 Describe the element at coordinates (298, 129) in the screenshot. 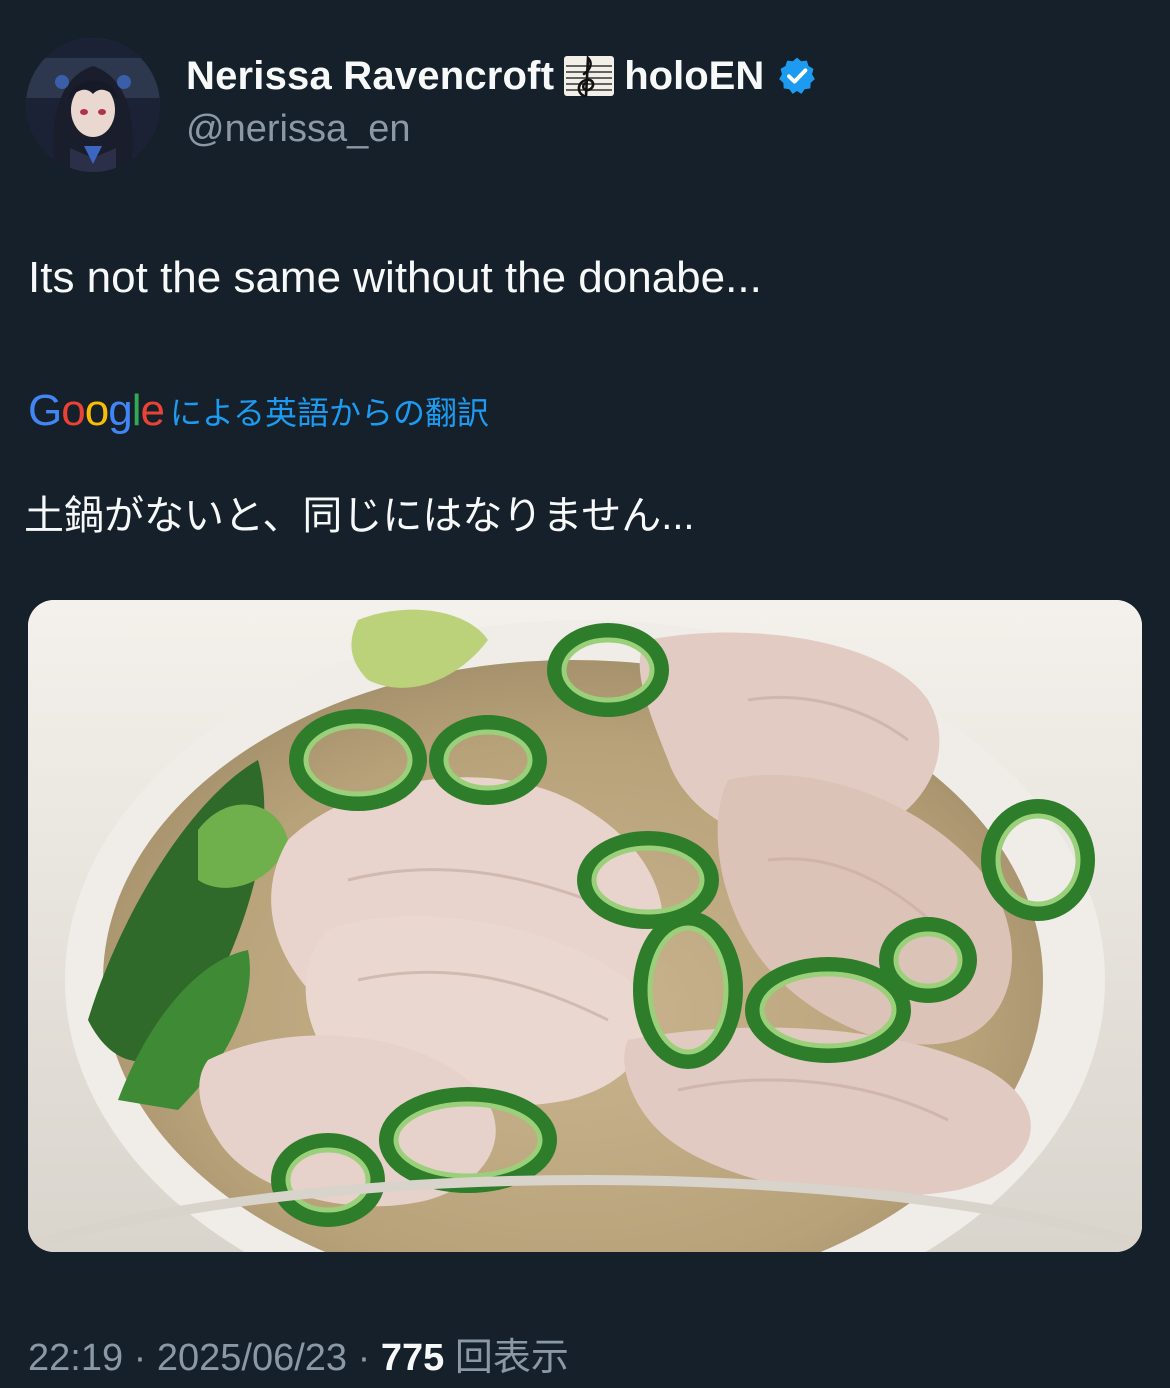

I see `author-handle: @nerissa_en` at that location.